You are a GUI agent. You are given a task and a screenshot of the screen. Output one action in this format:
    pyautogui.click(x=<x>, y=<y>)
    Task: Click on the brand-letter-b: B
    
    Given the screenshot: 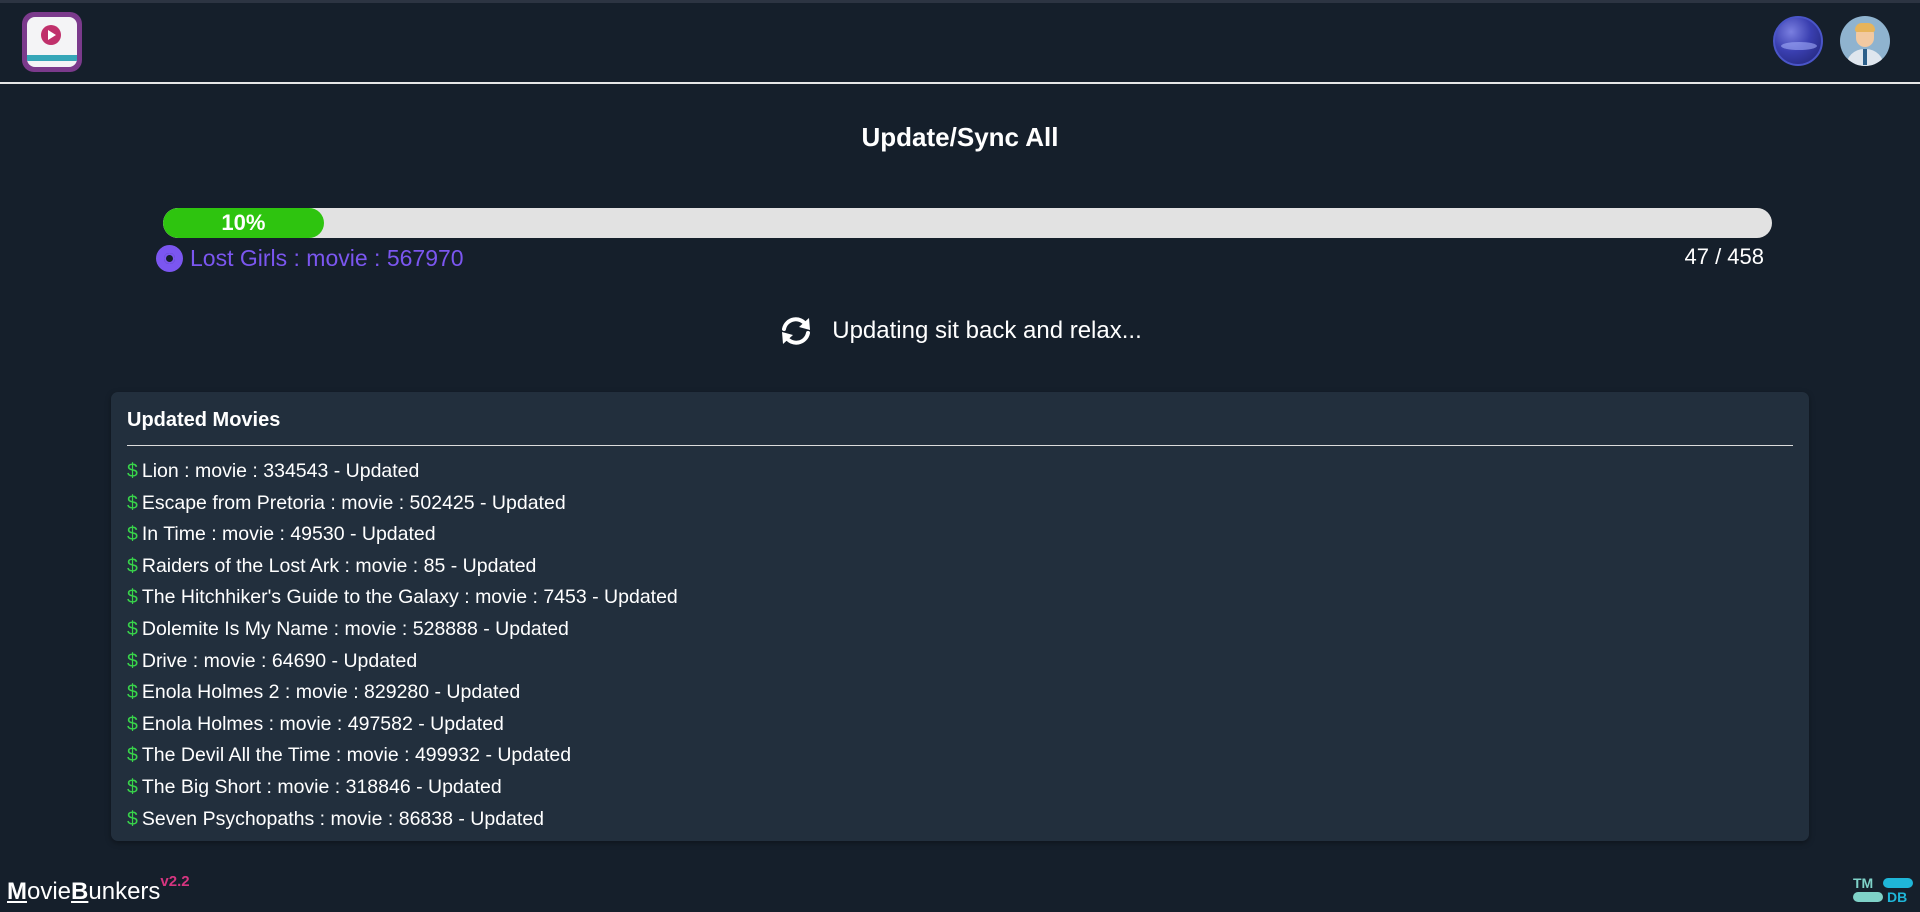 What is the action you would take?
    pyautogui.click(x=80, y=891)
    